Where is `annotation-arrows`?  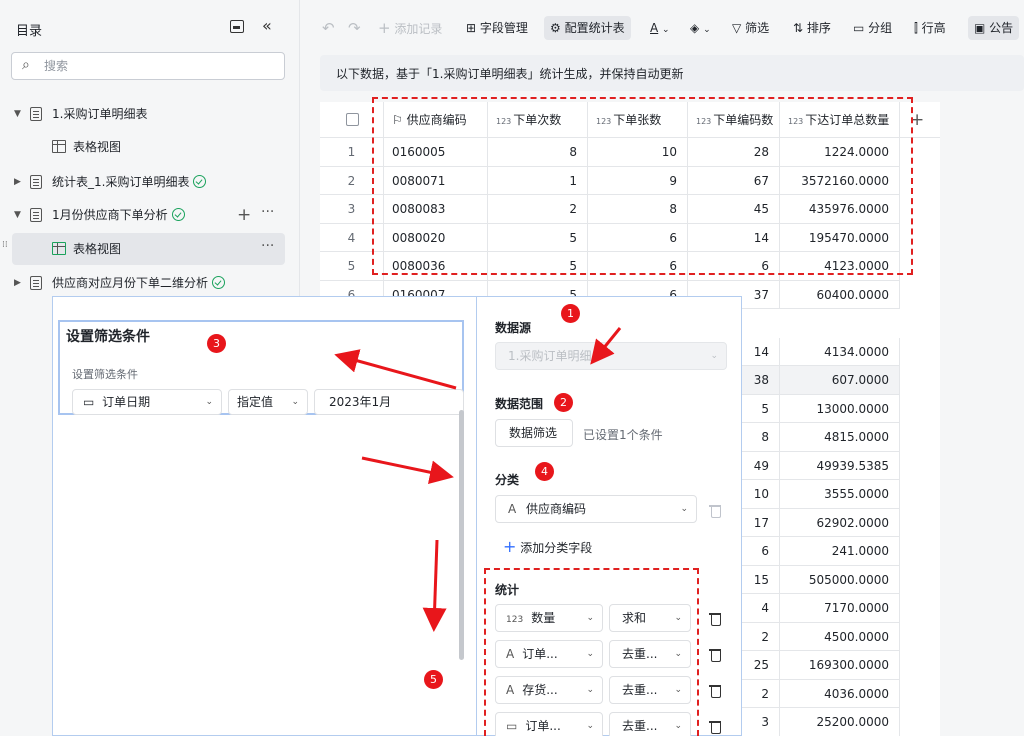
annotation-arrows is located at coordinates (478, 479).